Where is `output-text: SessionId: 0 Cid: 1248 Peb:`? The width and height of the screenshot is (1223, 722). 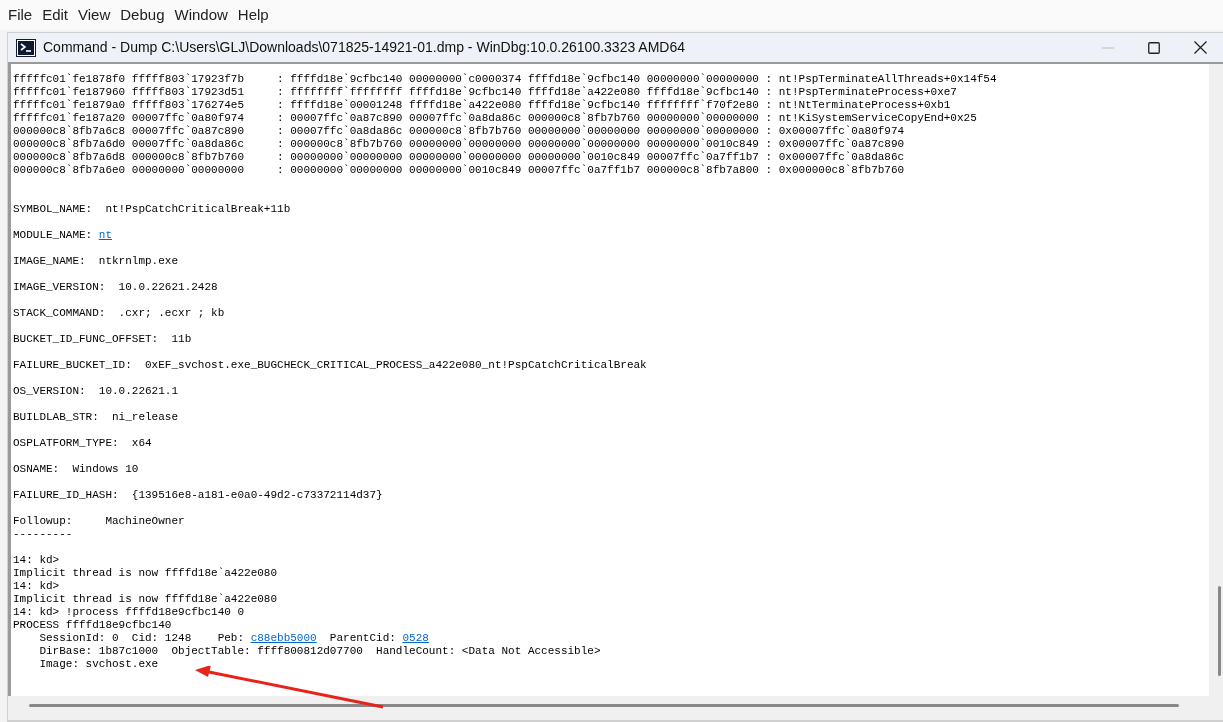 output-text: SessionId: 0 Cid: 1248 Peb: is located at coordinates (142, 638).